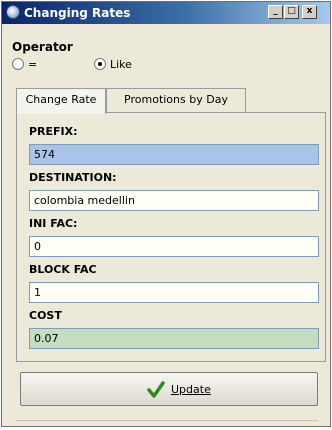  I want to click on cost-label: COST, so click(45, 315).